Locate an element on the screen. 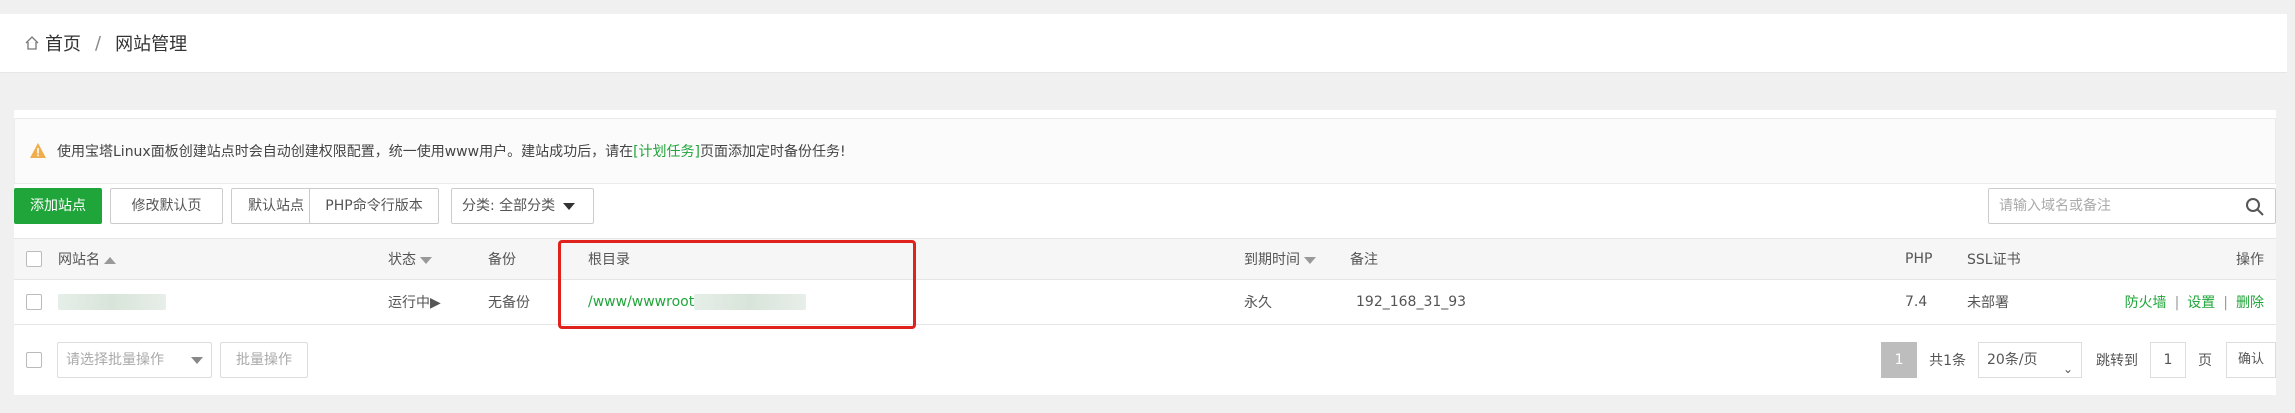 The image size is (2295, 413). table-header-row: 网站名 状态 备份 根目录 到期时间 备注 PHP SSL证书 操作 is located at coordinates (1145, 259).